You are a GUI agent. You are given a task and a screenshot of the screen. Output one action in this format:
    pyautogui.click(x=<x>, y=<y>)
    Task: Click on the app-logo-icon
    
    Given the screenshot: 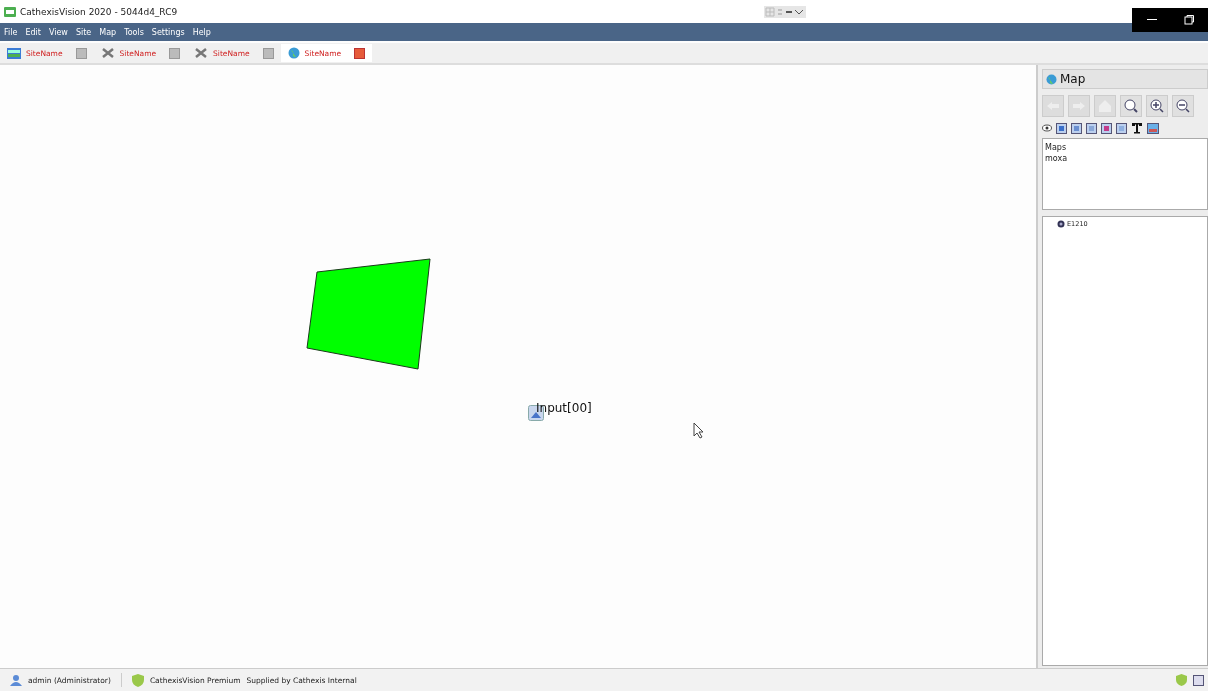 What is the action you would take?
    pyautogui.click(x=10, y=11)
    